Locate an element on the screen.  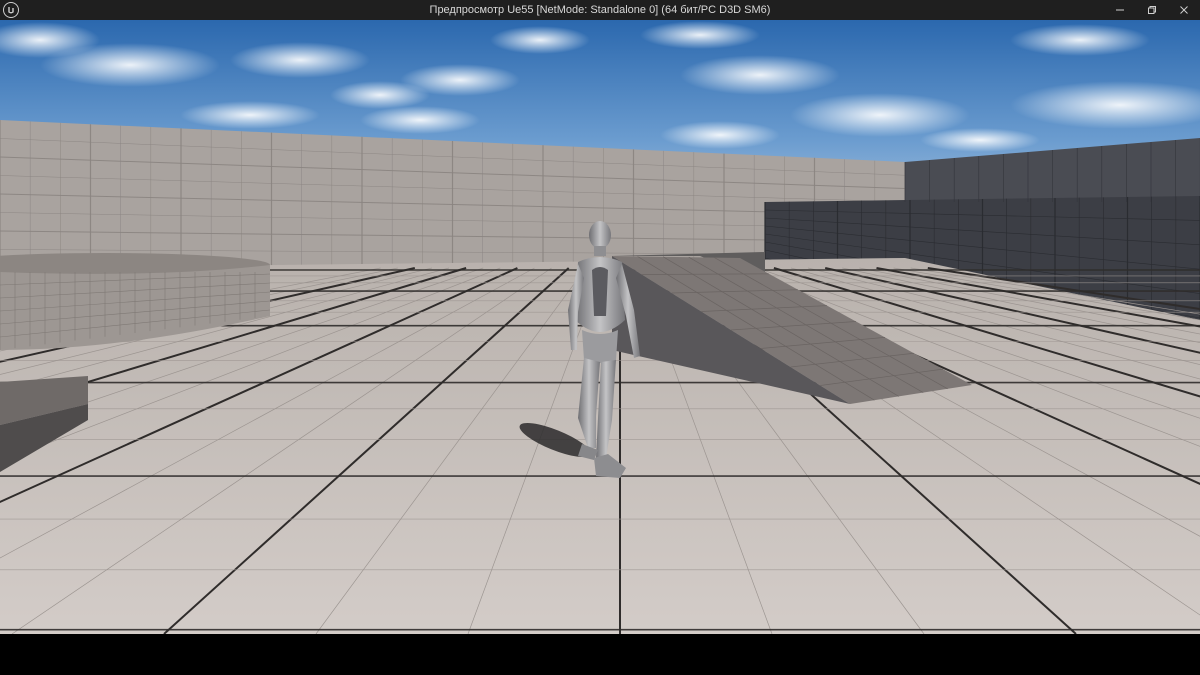
minimize-button is located at coordinates (1120, 10).